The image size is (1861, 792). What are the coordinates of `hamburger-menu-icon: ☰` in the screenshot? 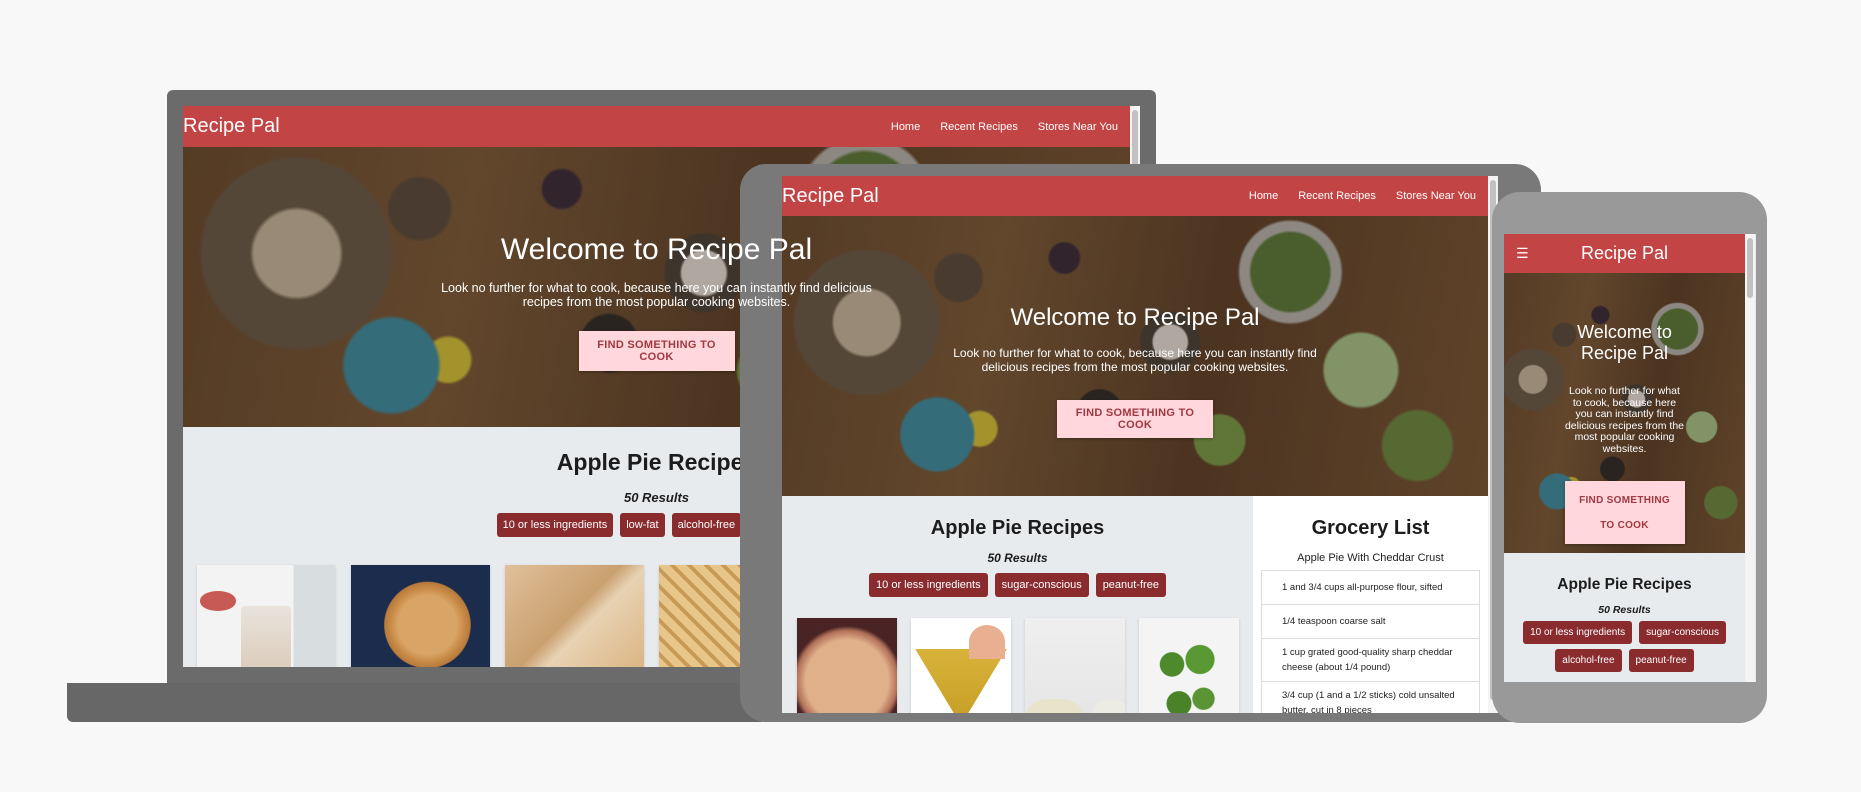 It's located at (1522, 253).